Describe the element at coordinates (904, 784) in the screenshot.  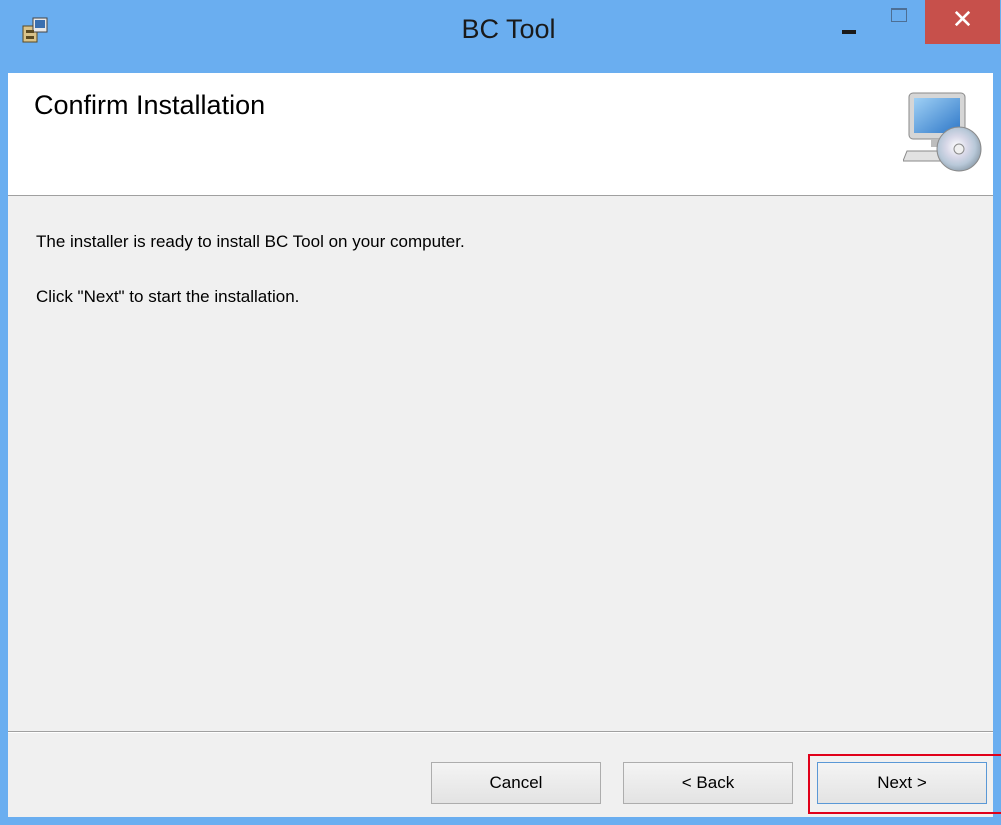
I see `highlight-box` at that location.